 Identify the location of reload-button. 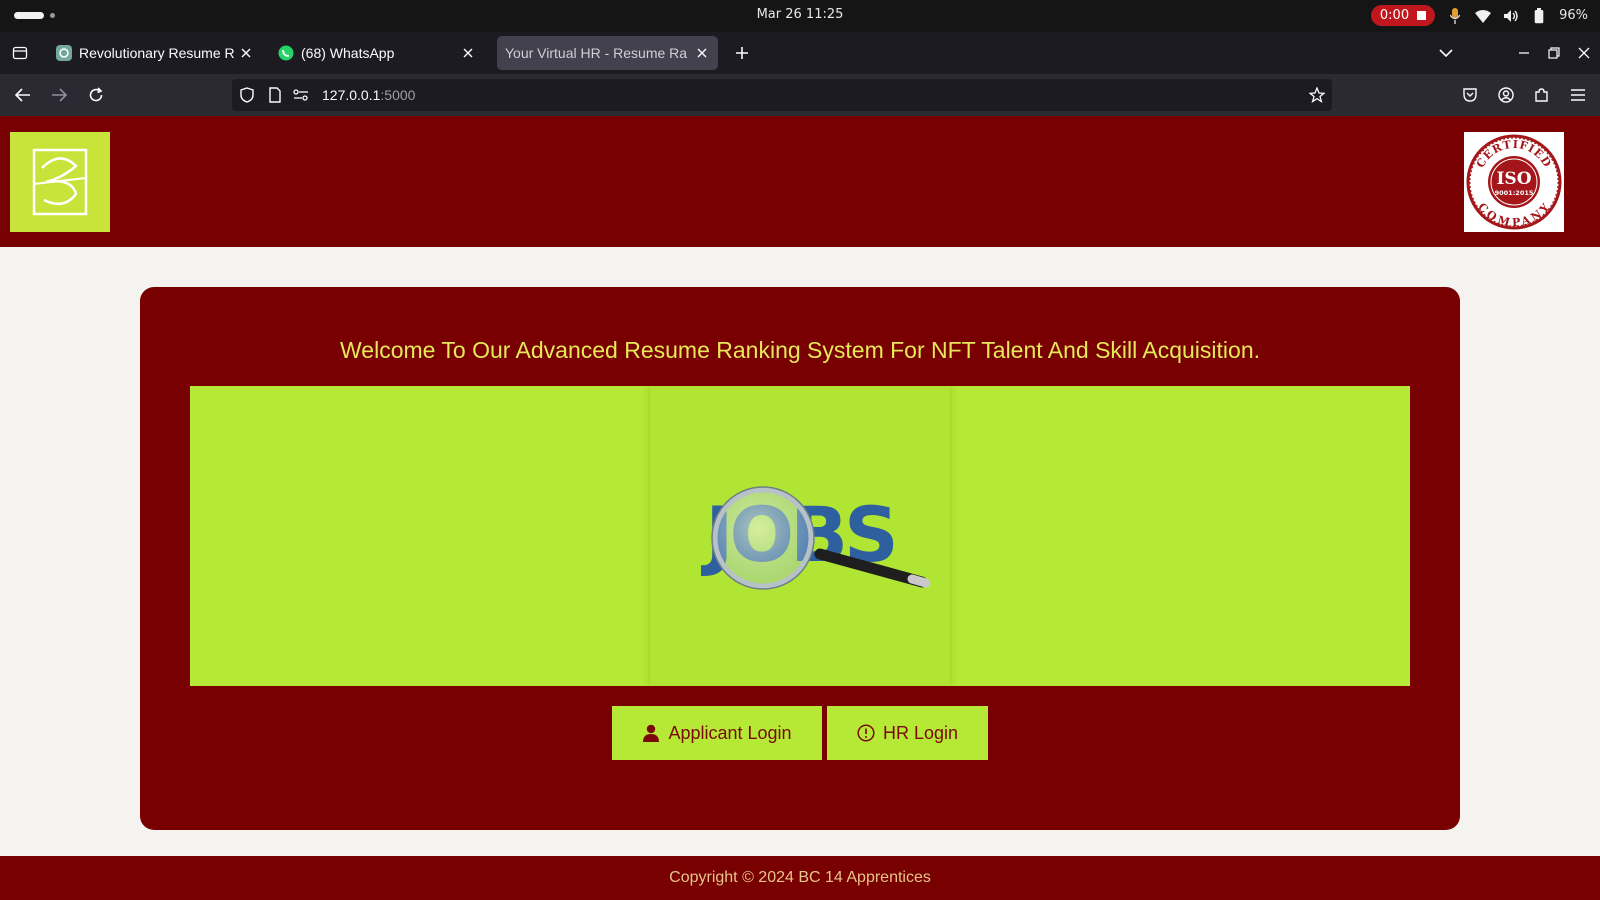
(96, 95).